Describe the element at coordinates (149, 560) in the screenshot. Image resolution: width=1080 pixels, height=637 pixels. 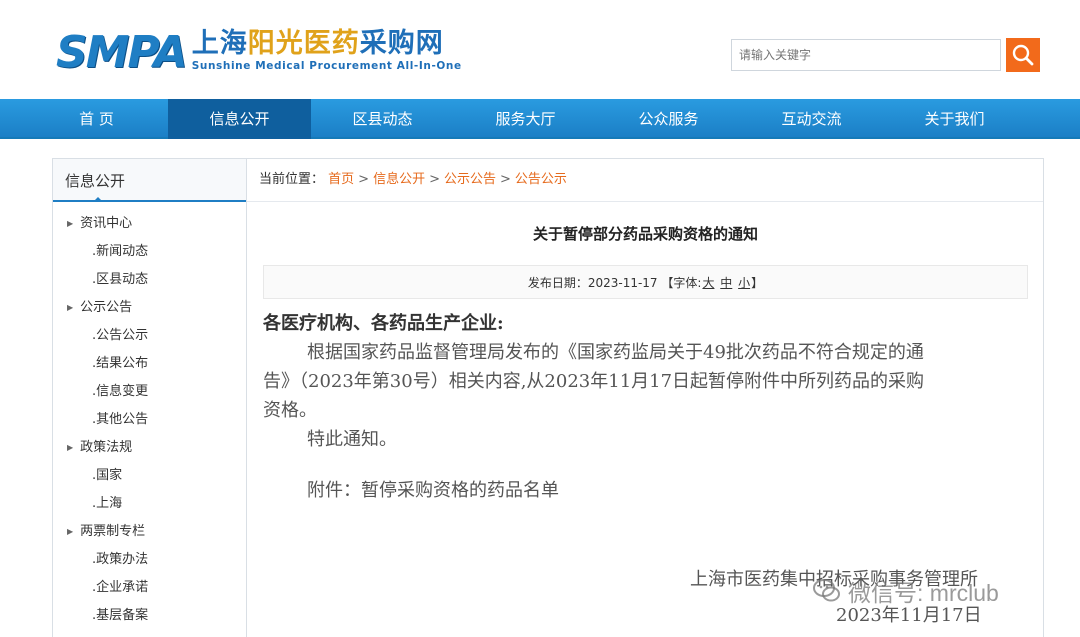
I see `sidebar-item-policy-measures: .政策办法` at that location.